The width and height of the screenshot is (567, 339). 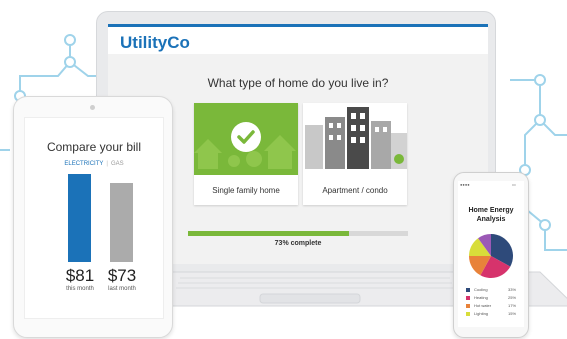 I want to click on legend-label: Hot water, so click(x=483, y=305).